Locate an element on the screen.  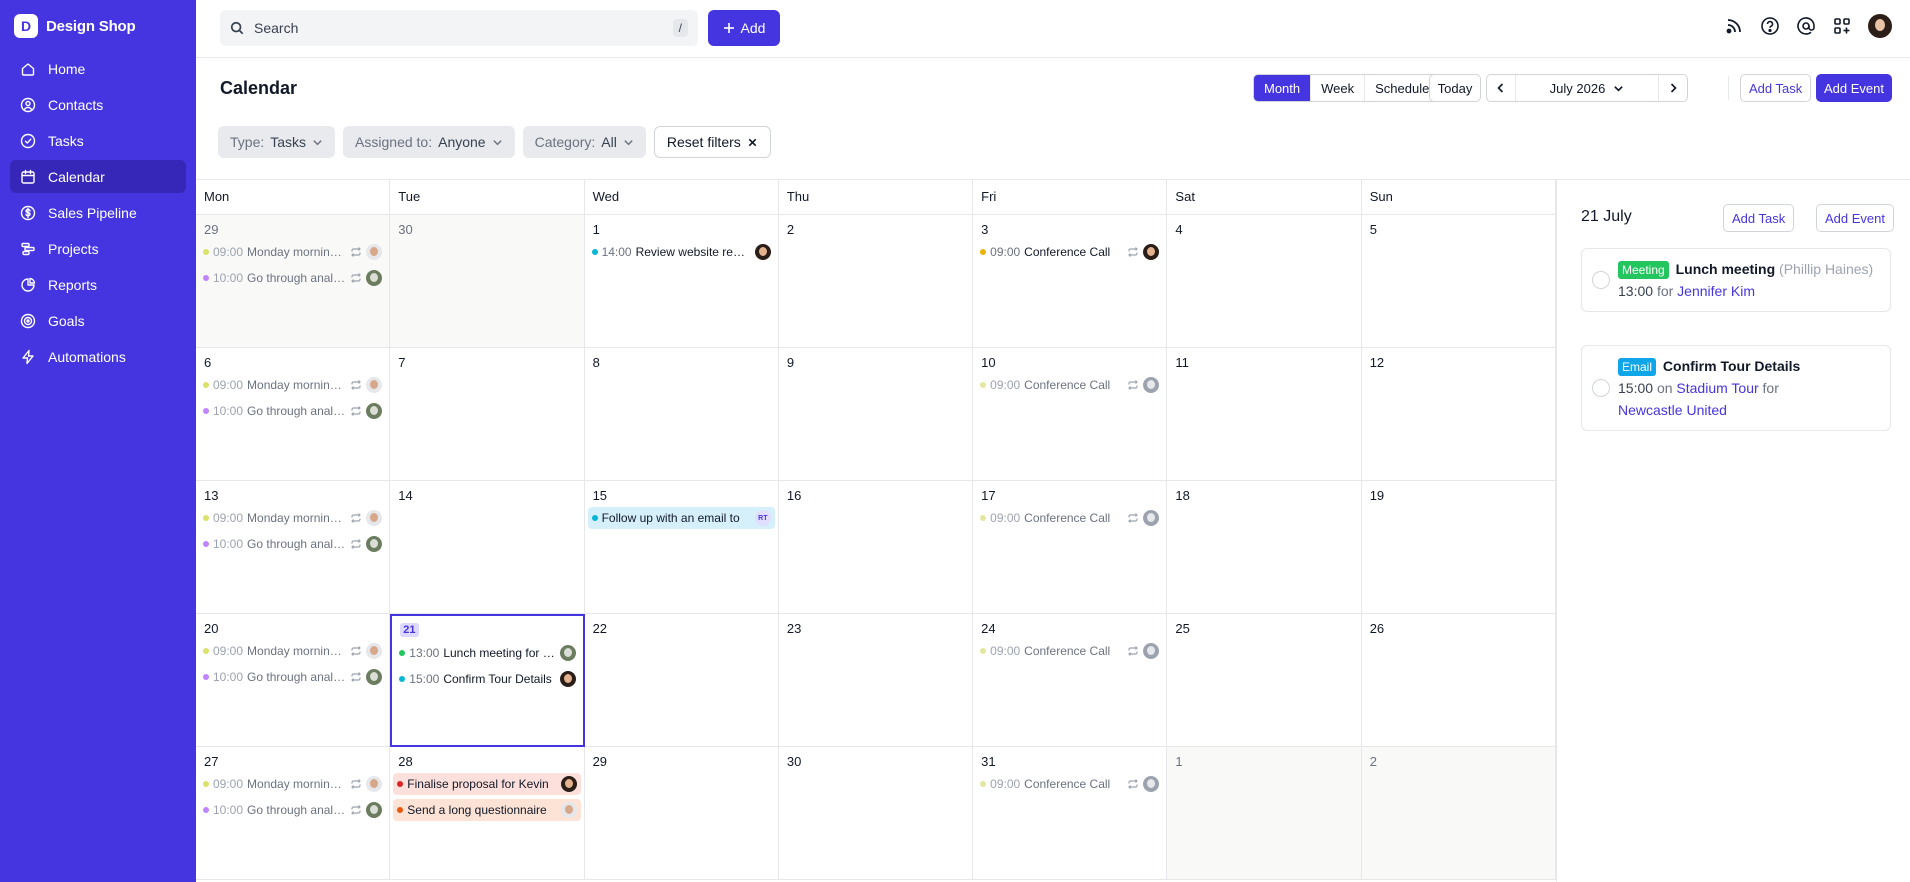
add-button: Add is located at coordinates (744, 28).